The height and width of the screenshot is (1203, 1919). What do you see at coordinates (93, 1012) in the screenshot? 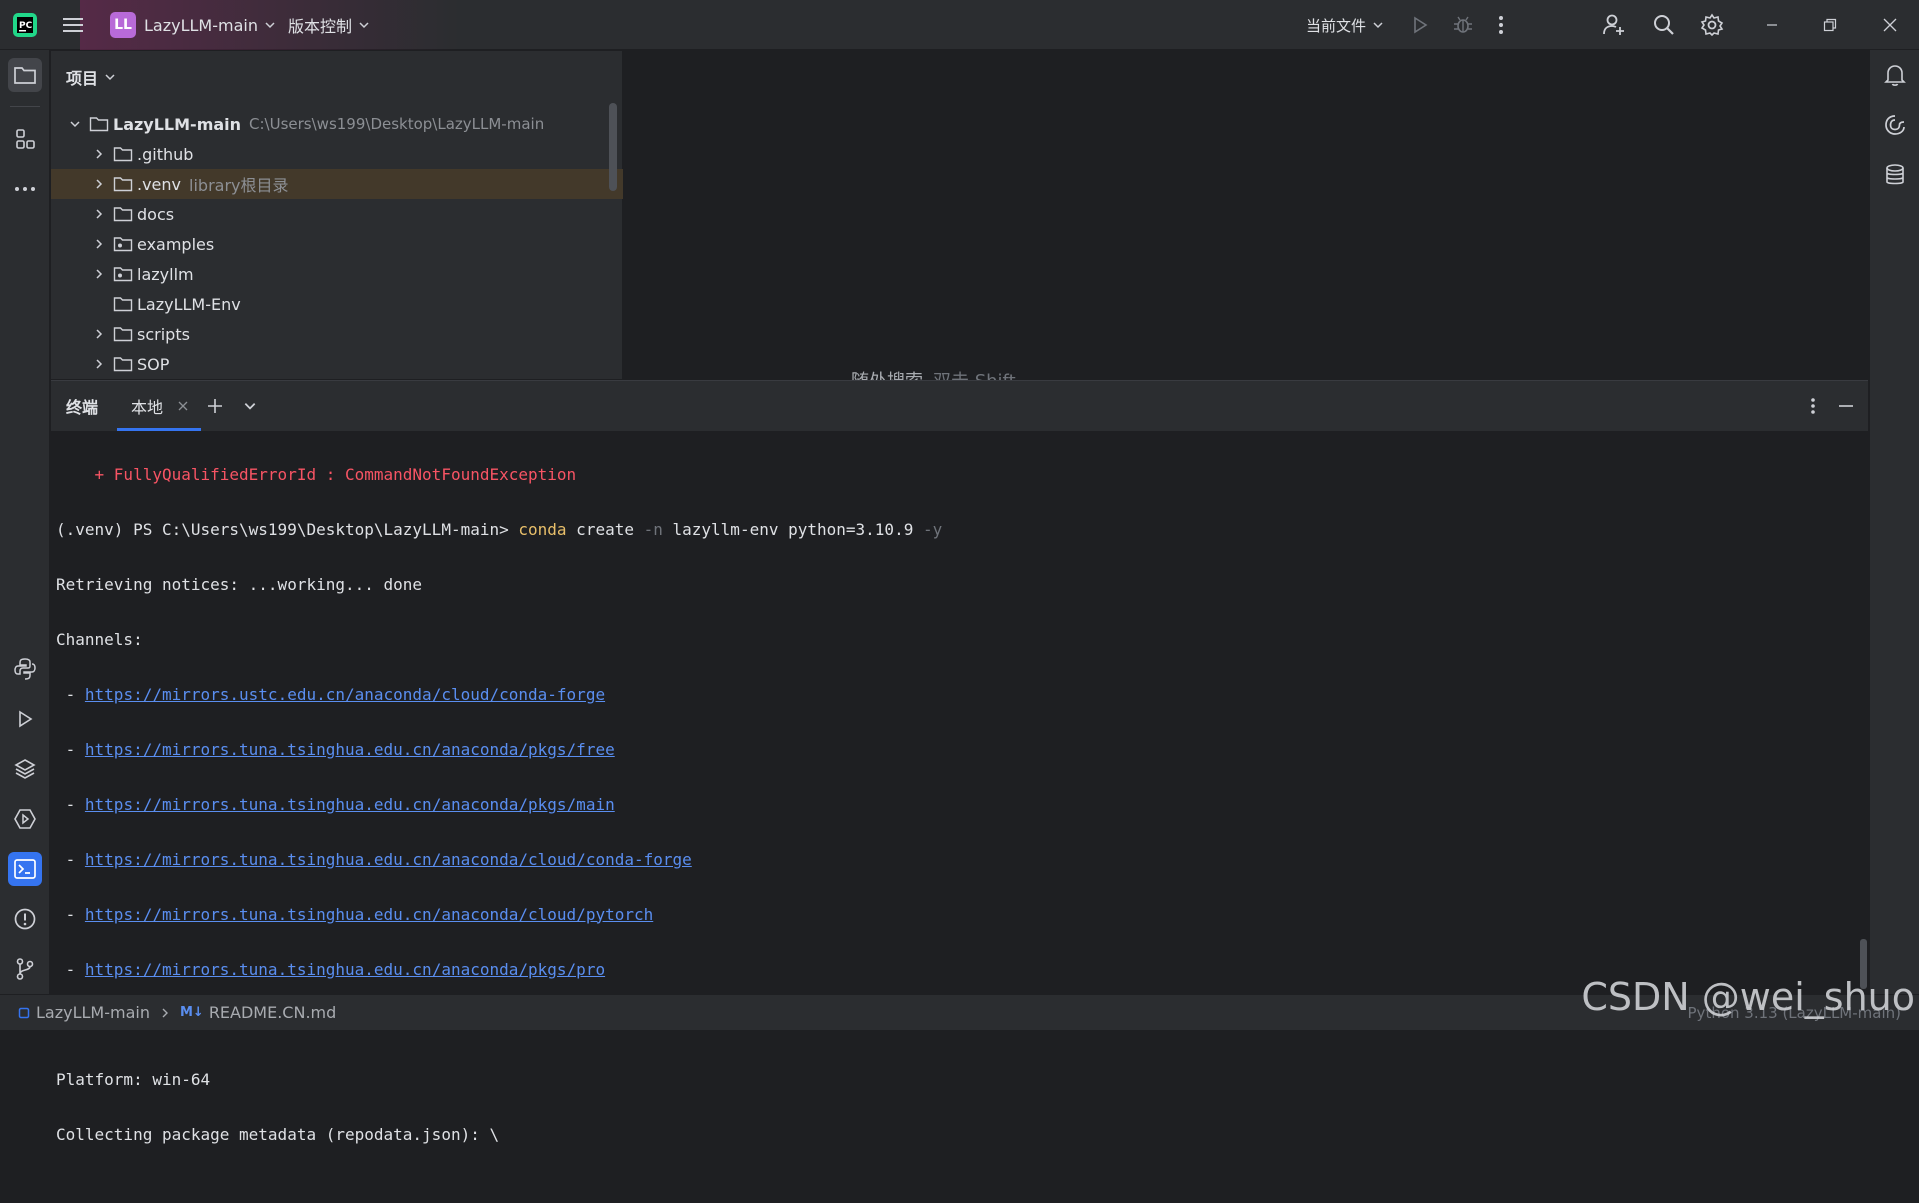
I see `breadcrumb-project: LazyLLM-main` at bounding box center [93, 1012].